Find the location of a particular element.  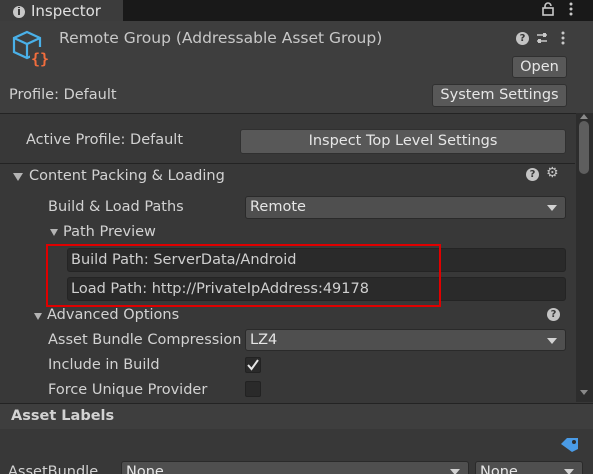

checkmark-icon is located at coordinates (253, 365).